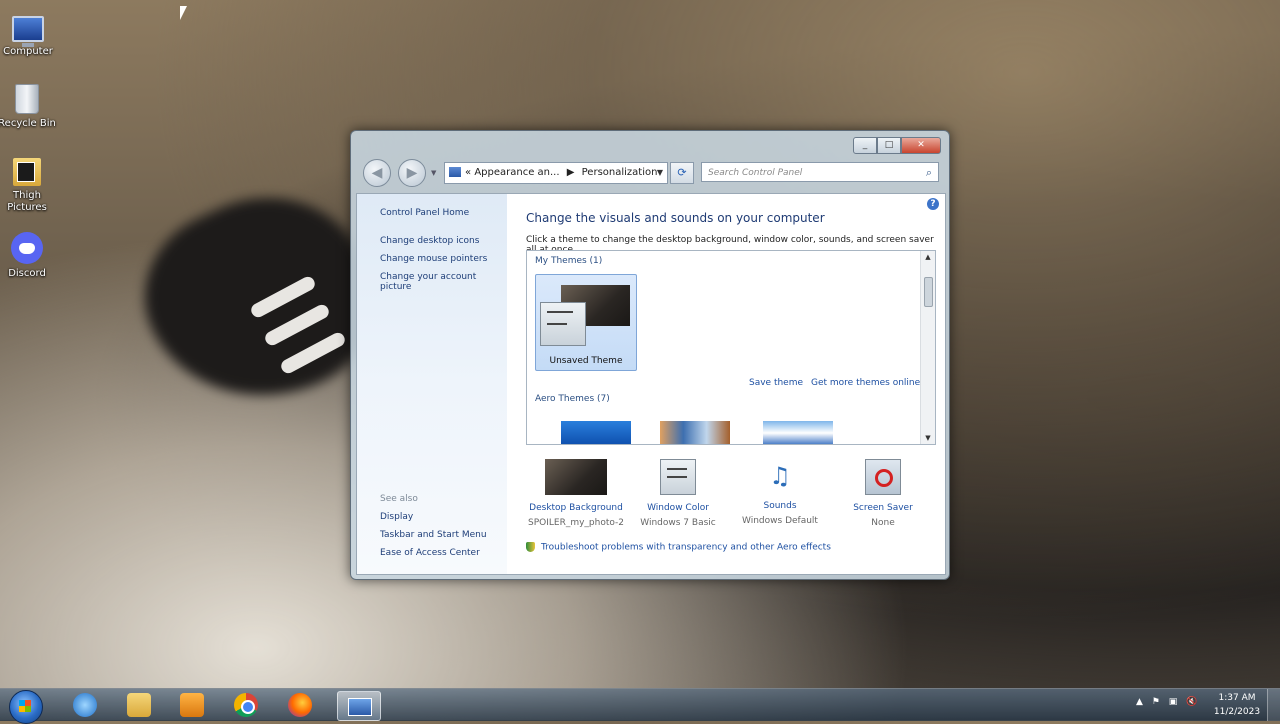 This screenshot has height=724, width=1280. I want to click on start-button, so click(26, 707).